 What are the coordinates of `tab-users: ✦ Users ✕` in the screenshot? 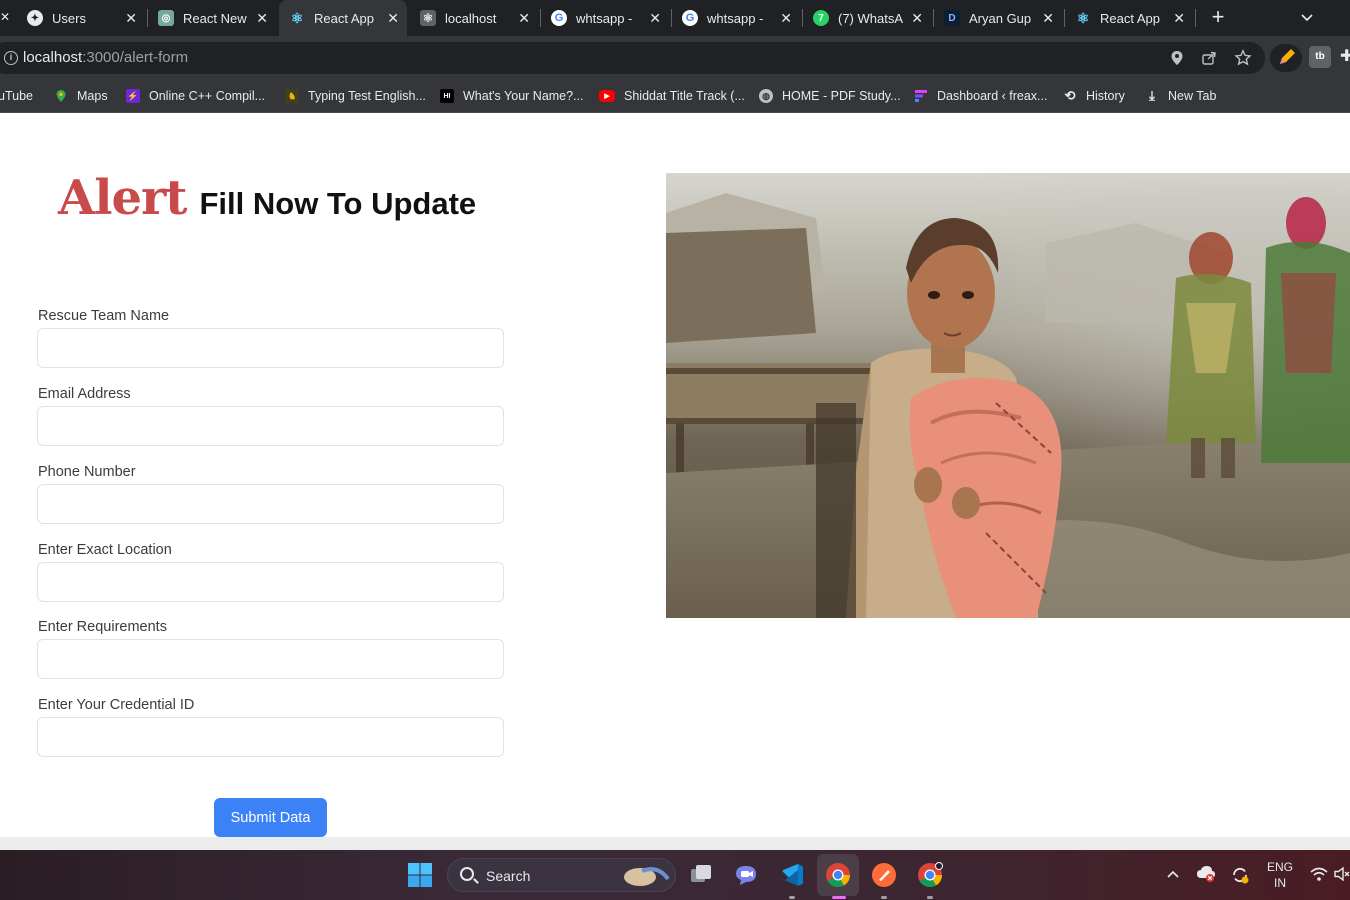 It's located at (81, 18).